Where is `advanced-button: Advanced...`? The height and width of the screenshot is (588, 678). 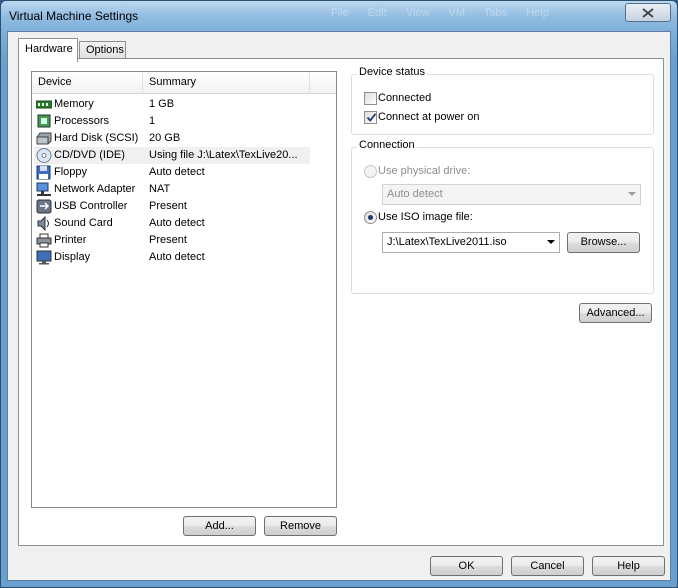 advanced-button: Advanced... is located at coordinates (615, 313).